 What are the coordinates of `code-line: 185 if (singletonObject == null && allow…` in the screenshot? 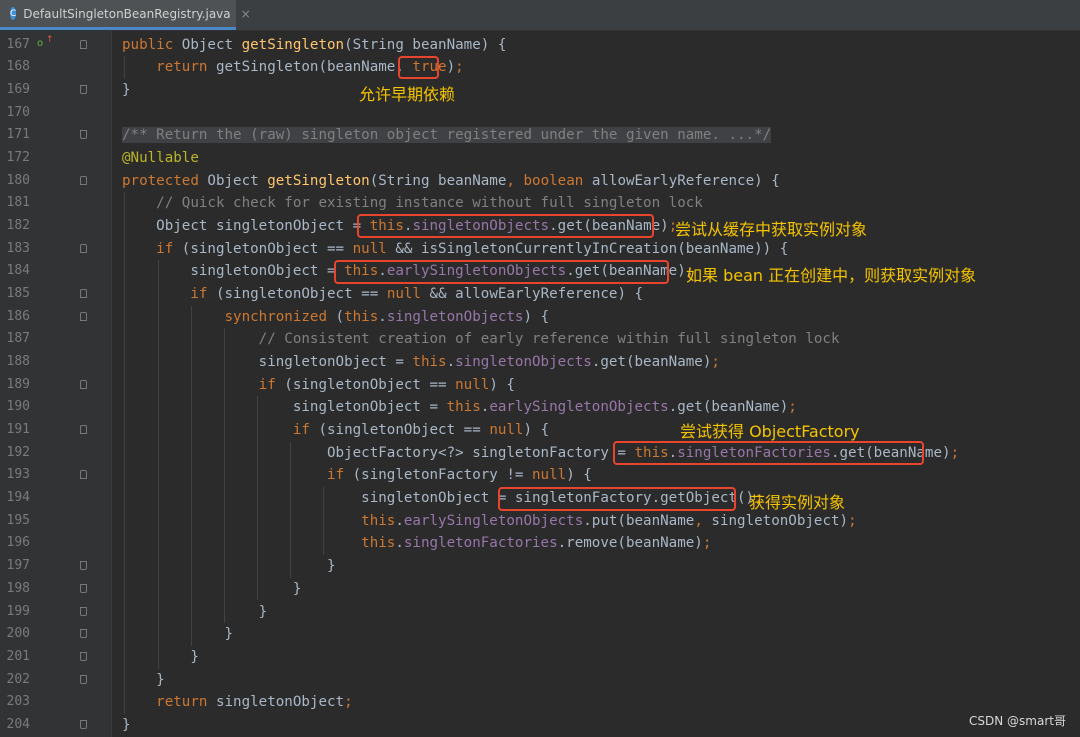 It's located at (540, 294).